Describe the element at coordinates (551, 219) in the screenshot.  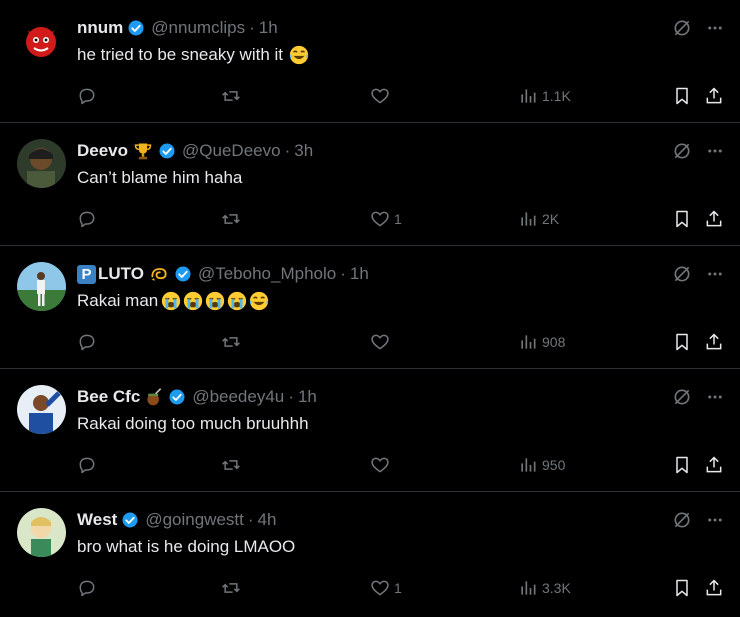
I see `view-count: 2K` at that location.